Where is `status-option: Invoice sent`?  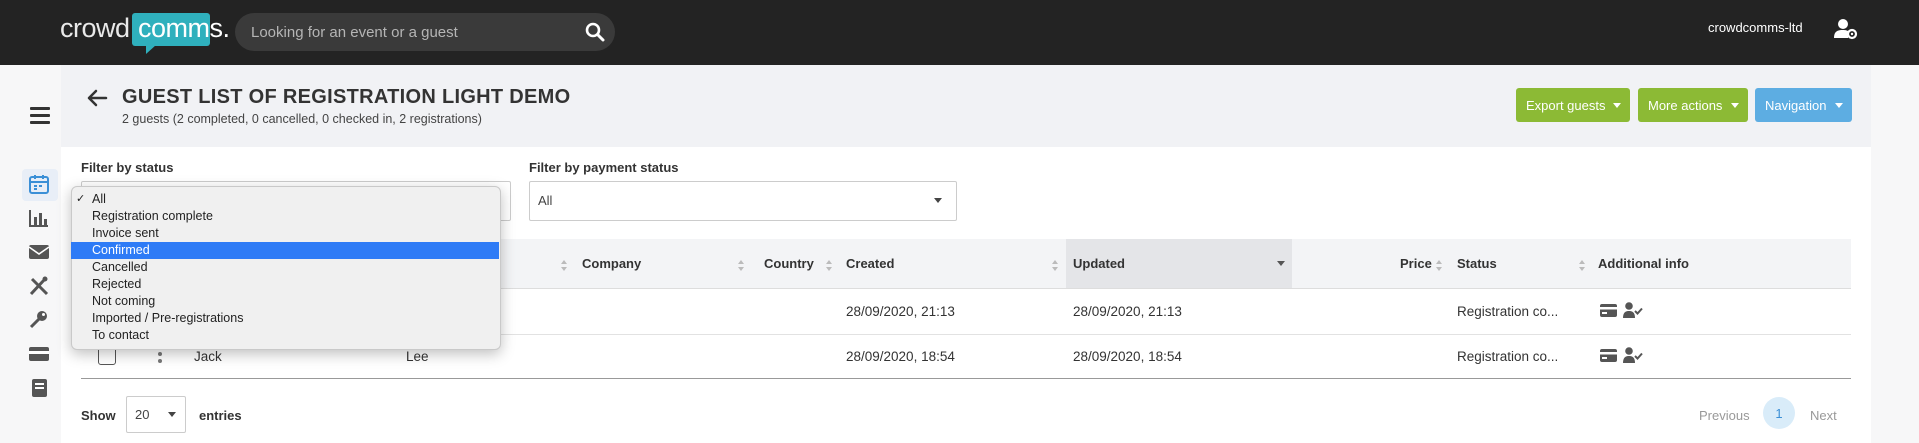
status-option: Invoice sent is located at coordinates (285, 233).